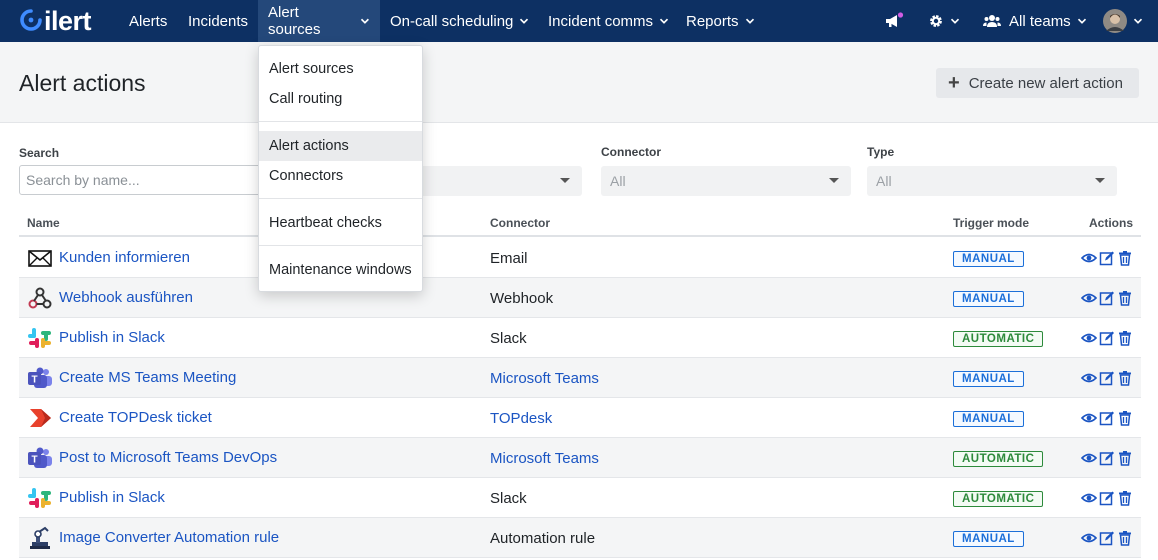  What do you see at coordinates (126, 297) in the screenshot?
I see `alert-action-name-link: Webhook ausführen` at bounding box center [126, 297].